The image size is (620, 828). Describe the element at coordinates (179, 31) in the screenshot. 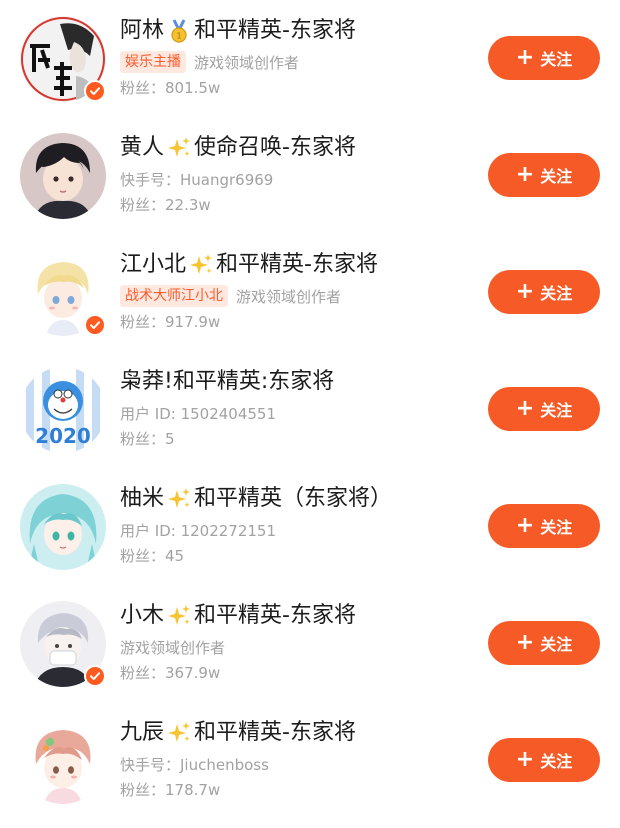

I see `medal-icon: 1` at that location.